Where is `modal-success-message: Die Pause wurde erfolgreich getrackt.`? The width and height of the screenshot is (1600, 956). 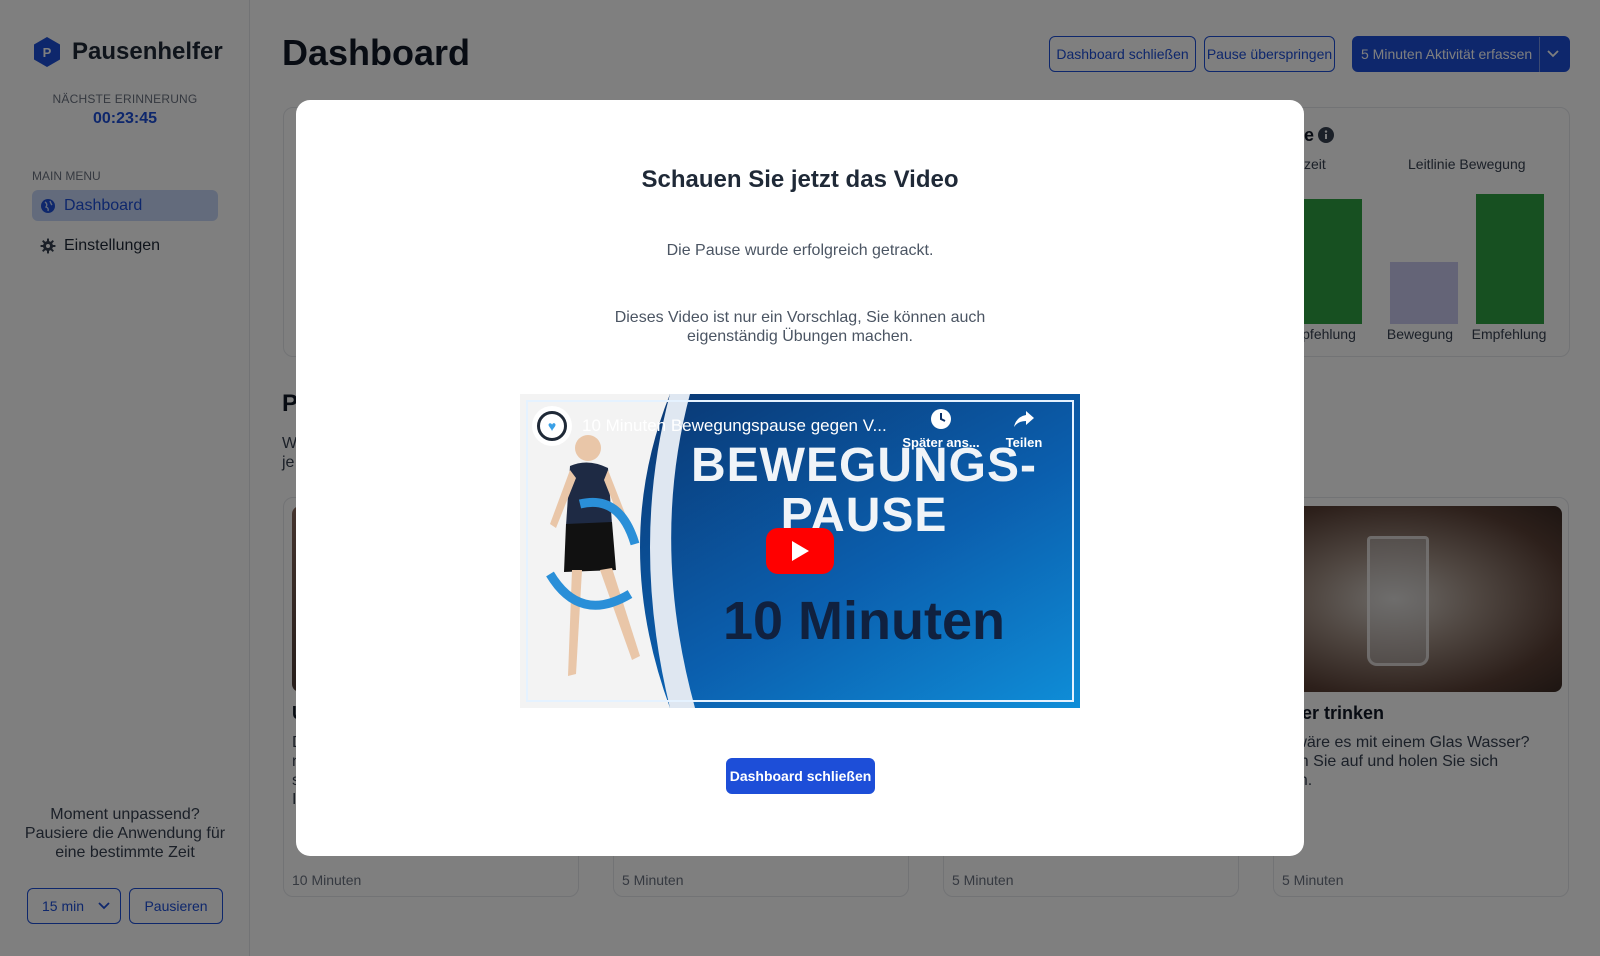
modal-success-message: Die Pause wurde erfolgreich getrackt. is located at coordinates (800, 250).